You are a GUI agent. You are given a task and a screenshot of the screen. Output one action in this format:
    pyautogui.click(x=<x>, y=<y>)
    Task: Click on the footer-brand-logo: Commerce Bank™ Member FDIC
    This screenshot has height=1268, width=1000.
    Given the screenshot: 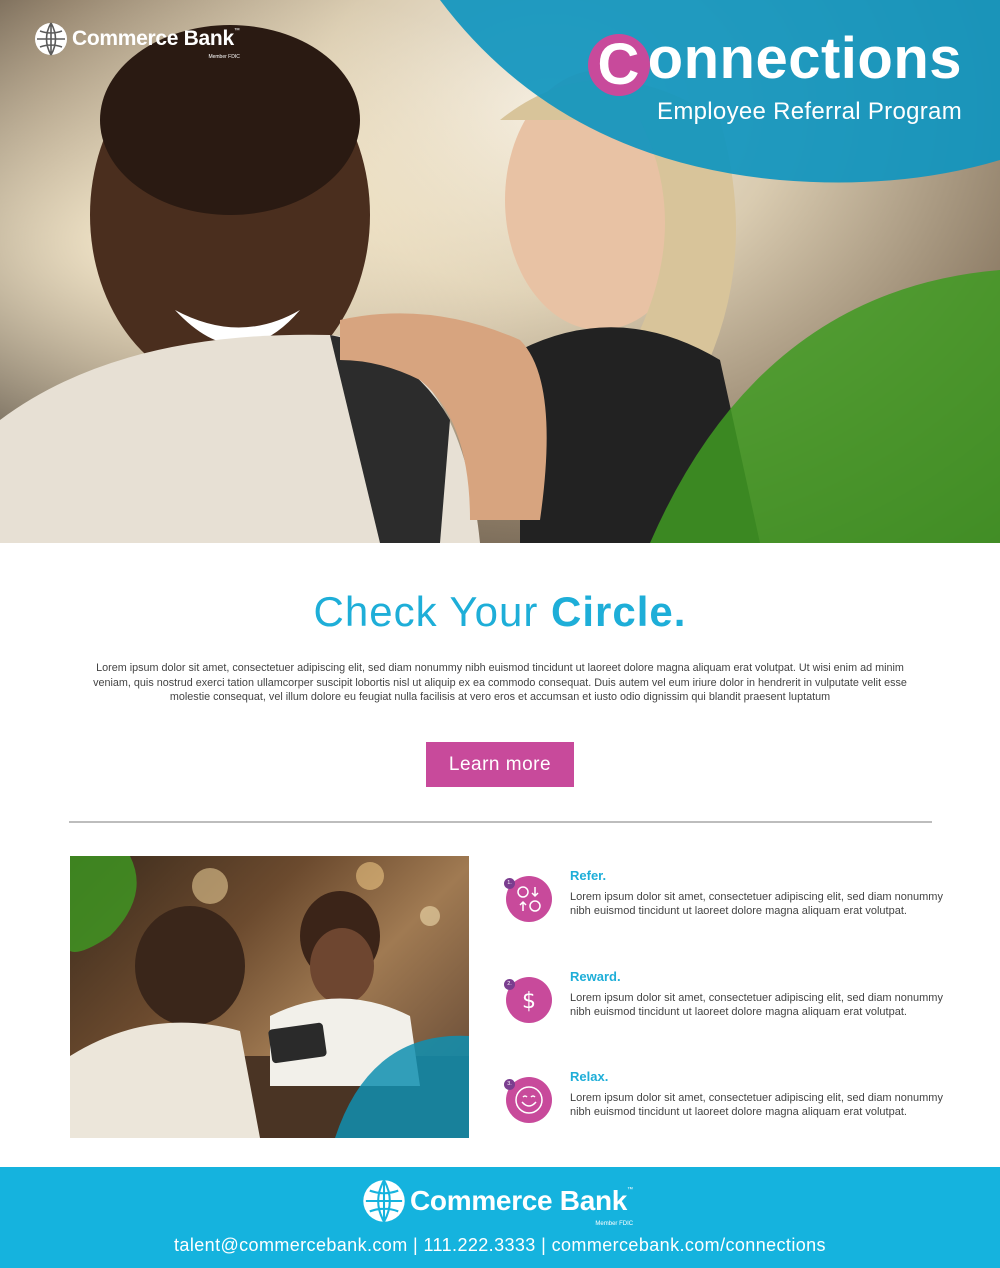 What is the action you would take?
    pyautogui.click(x=498, y=1203)
    